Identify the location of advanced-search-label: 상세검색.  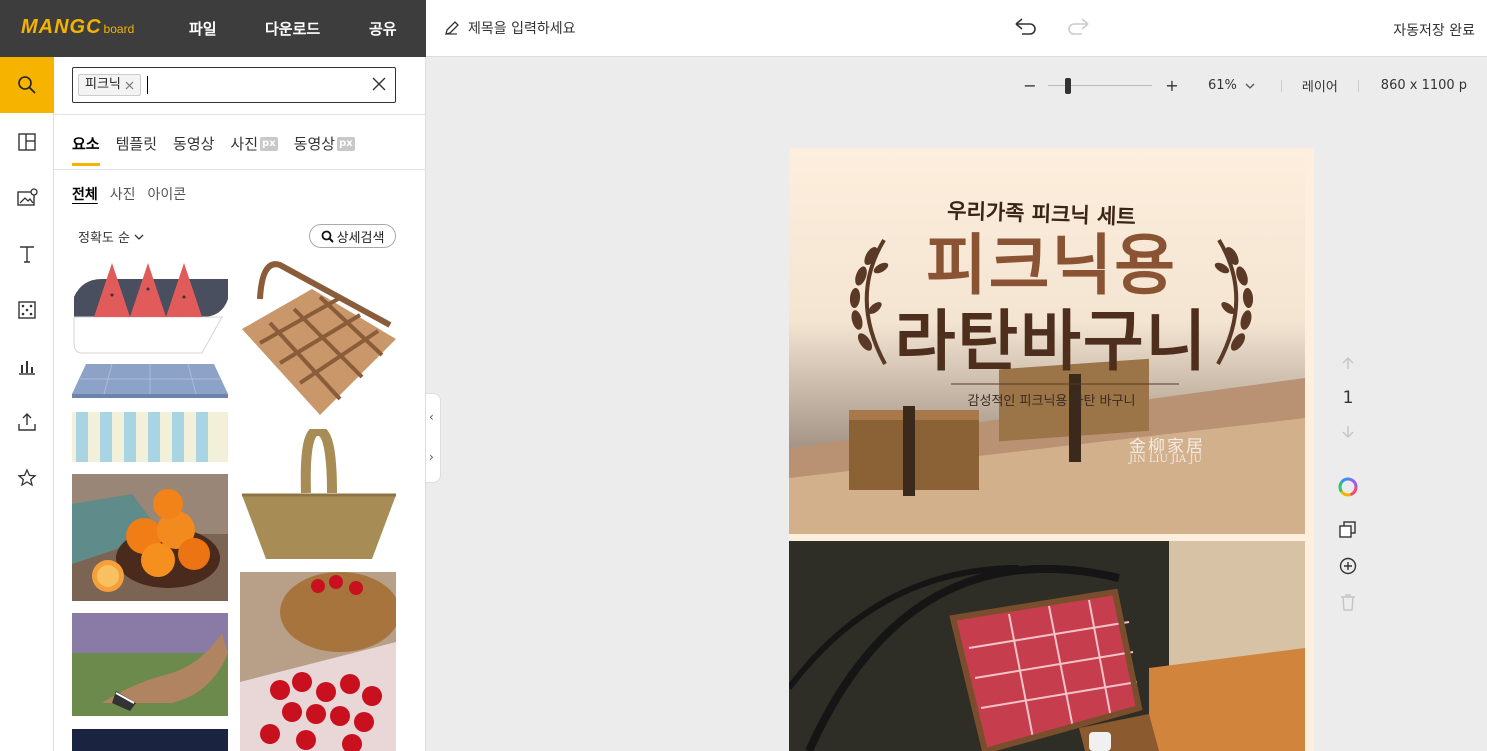
(360, 238).